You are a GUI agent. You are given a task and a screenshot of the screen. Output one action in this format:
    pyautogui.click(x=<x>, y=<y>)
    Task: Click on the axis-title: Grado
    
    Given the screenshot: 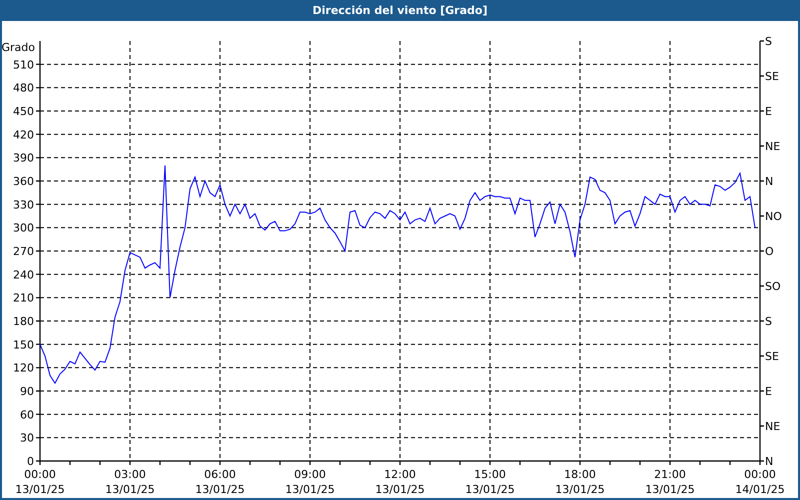 What is the action you would take?
    pyautogui.click(x=18, y=47)
    